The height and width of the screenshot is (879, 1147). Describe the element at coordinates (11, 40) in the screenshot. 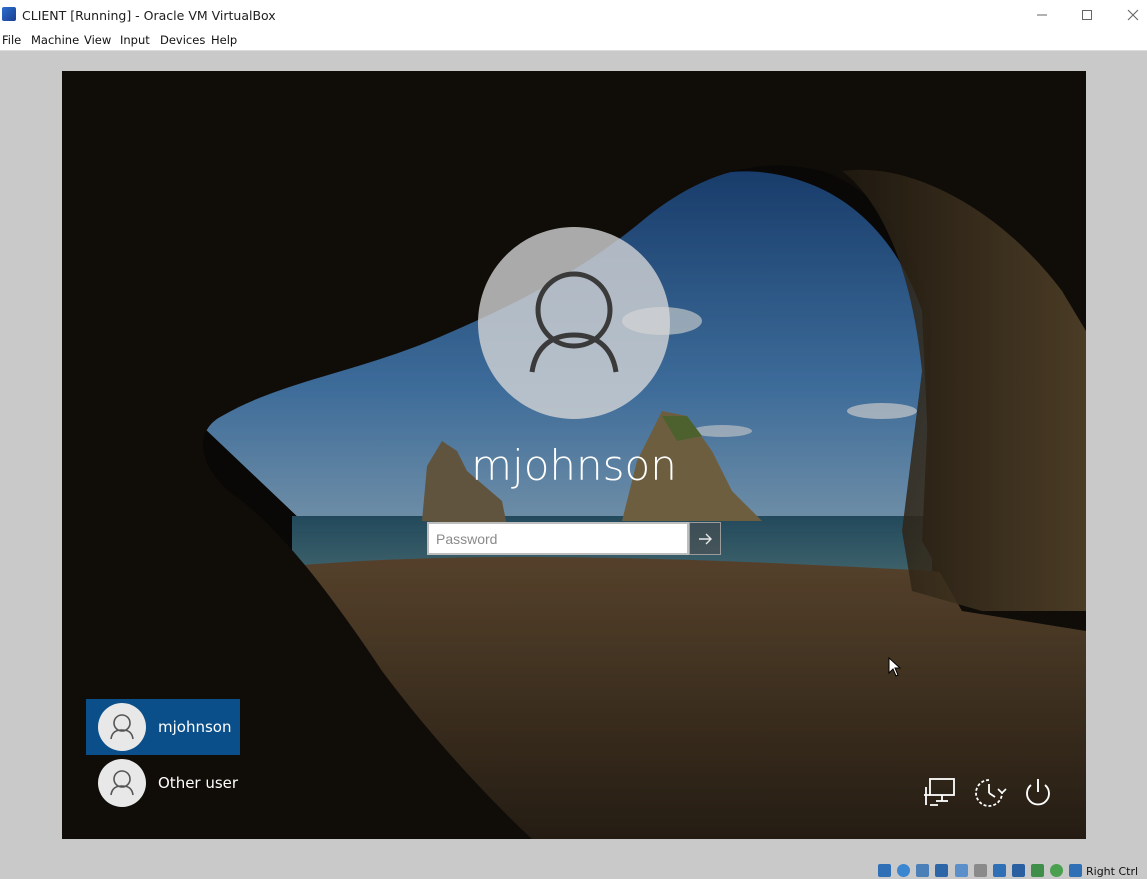

I see `menu-file: File` at that location.